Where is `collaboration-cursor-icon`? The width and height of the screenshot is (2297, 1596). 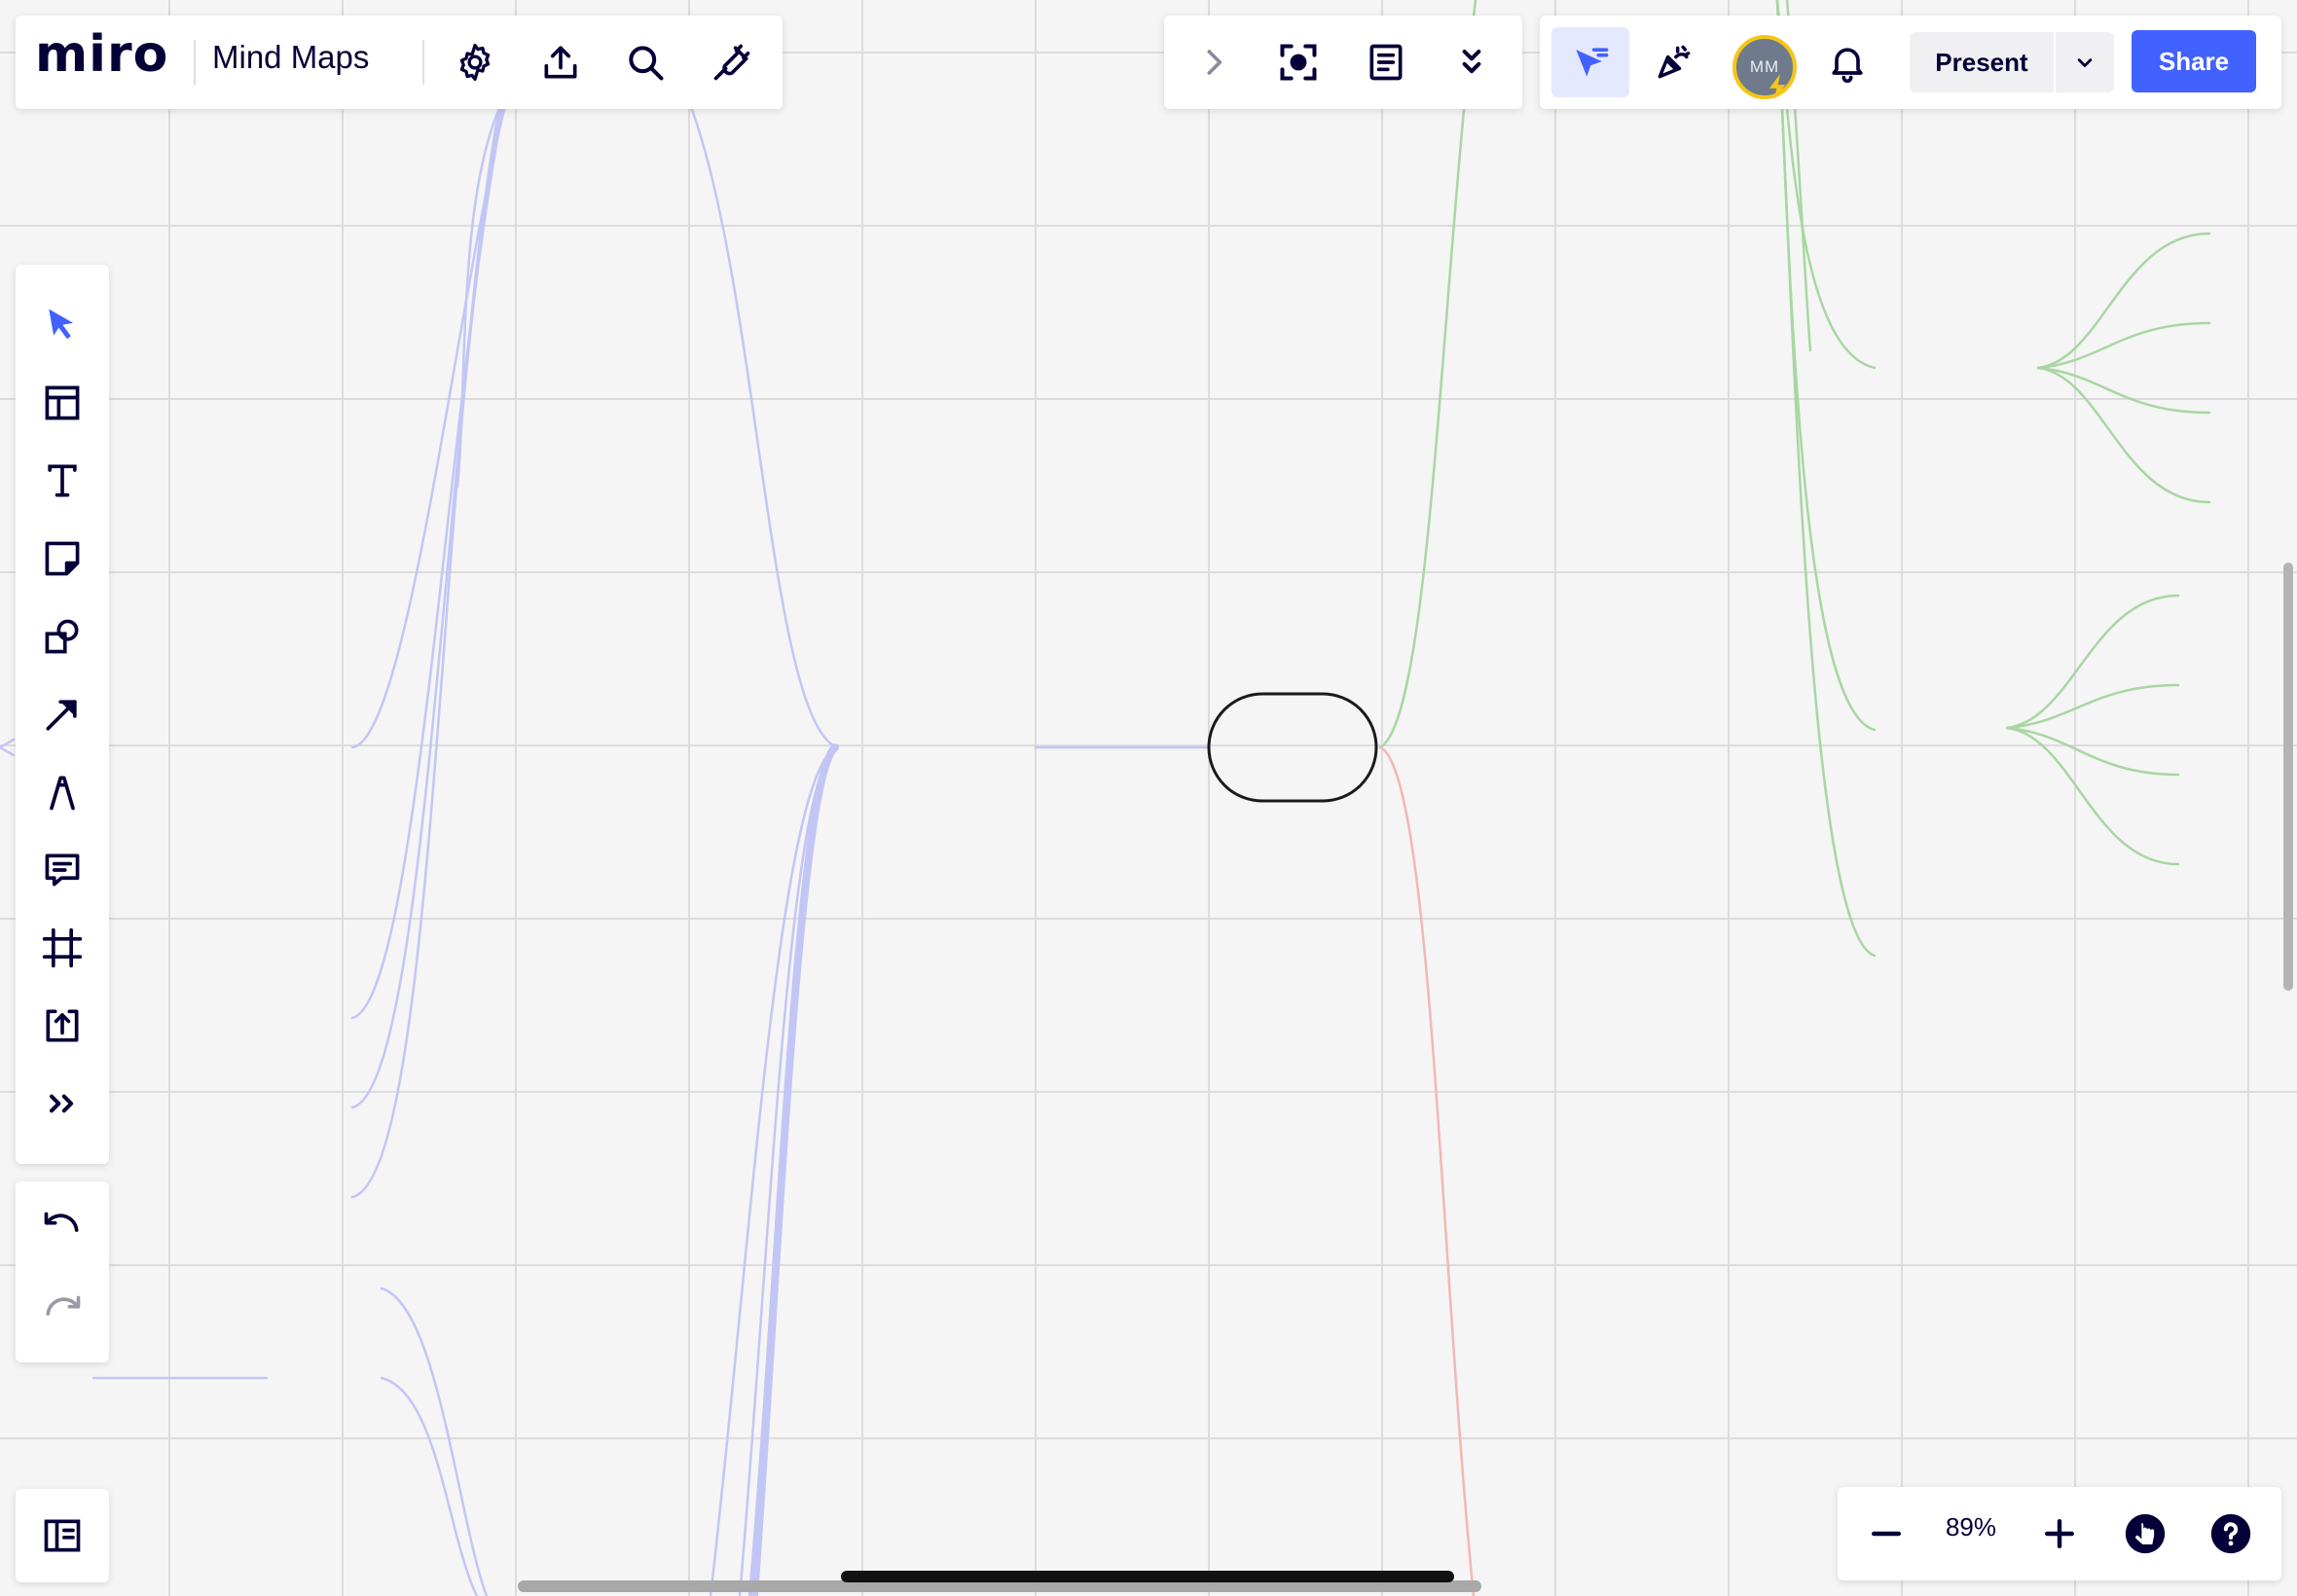
collaboration-cursor-icon is located at coordinates (1590, 62).